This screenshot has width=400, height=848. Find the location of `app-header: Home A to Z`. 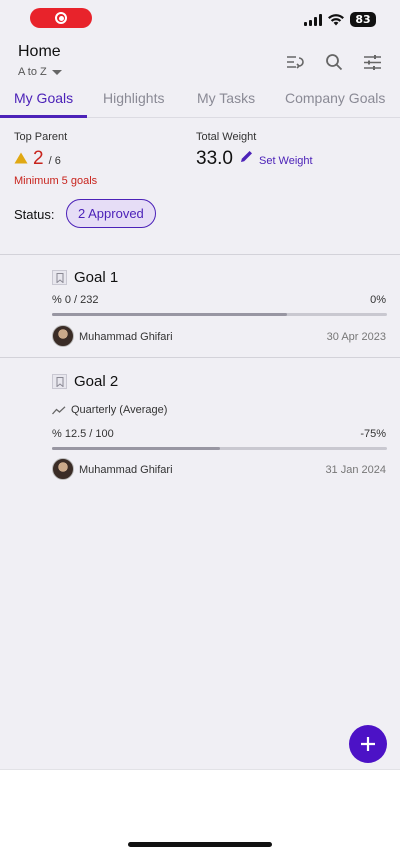

app-header: Home A to Z is located at coordinates (200, 63).